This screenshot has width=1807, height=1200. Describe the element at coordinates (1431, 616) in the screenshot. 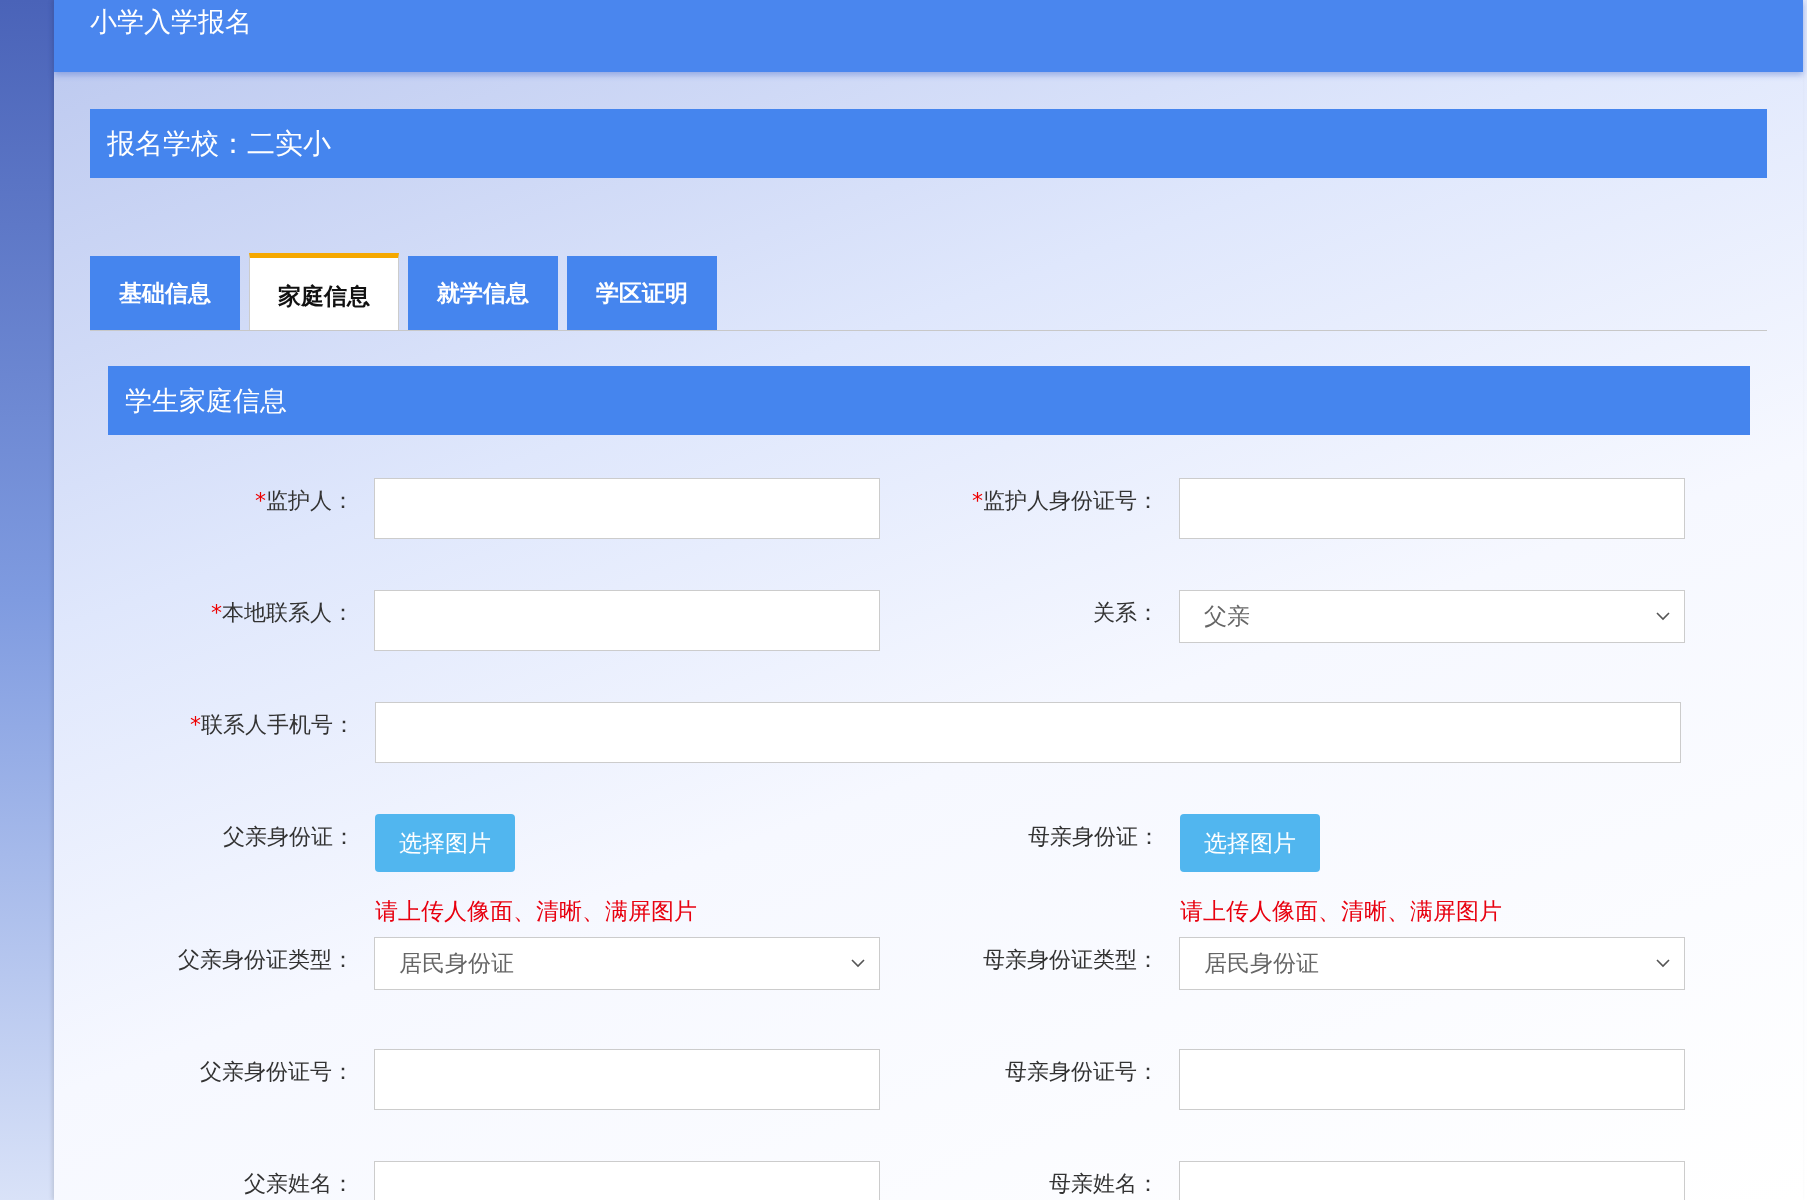

I see `select-field: 父亲` at that location.